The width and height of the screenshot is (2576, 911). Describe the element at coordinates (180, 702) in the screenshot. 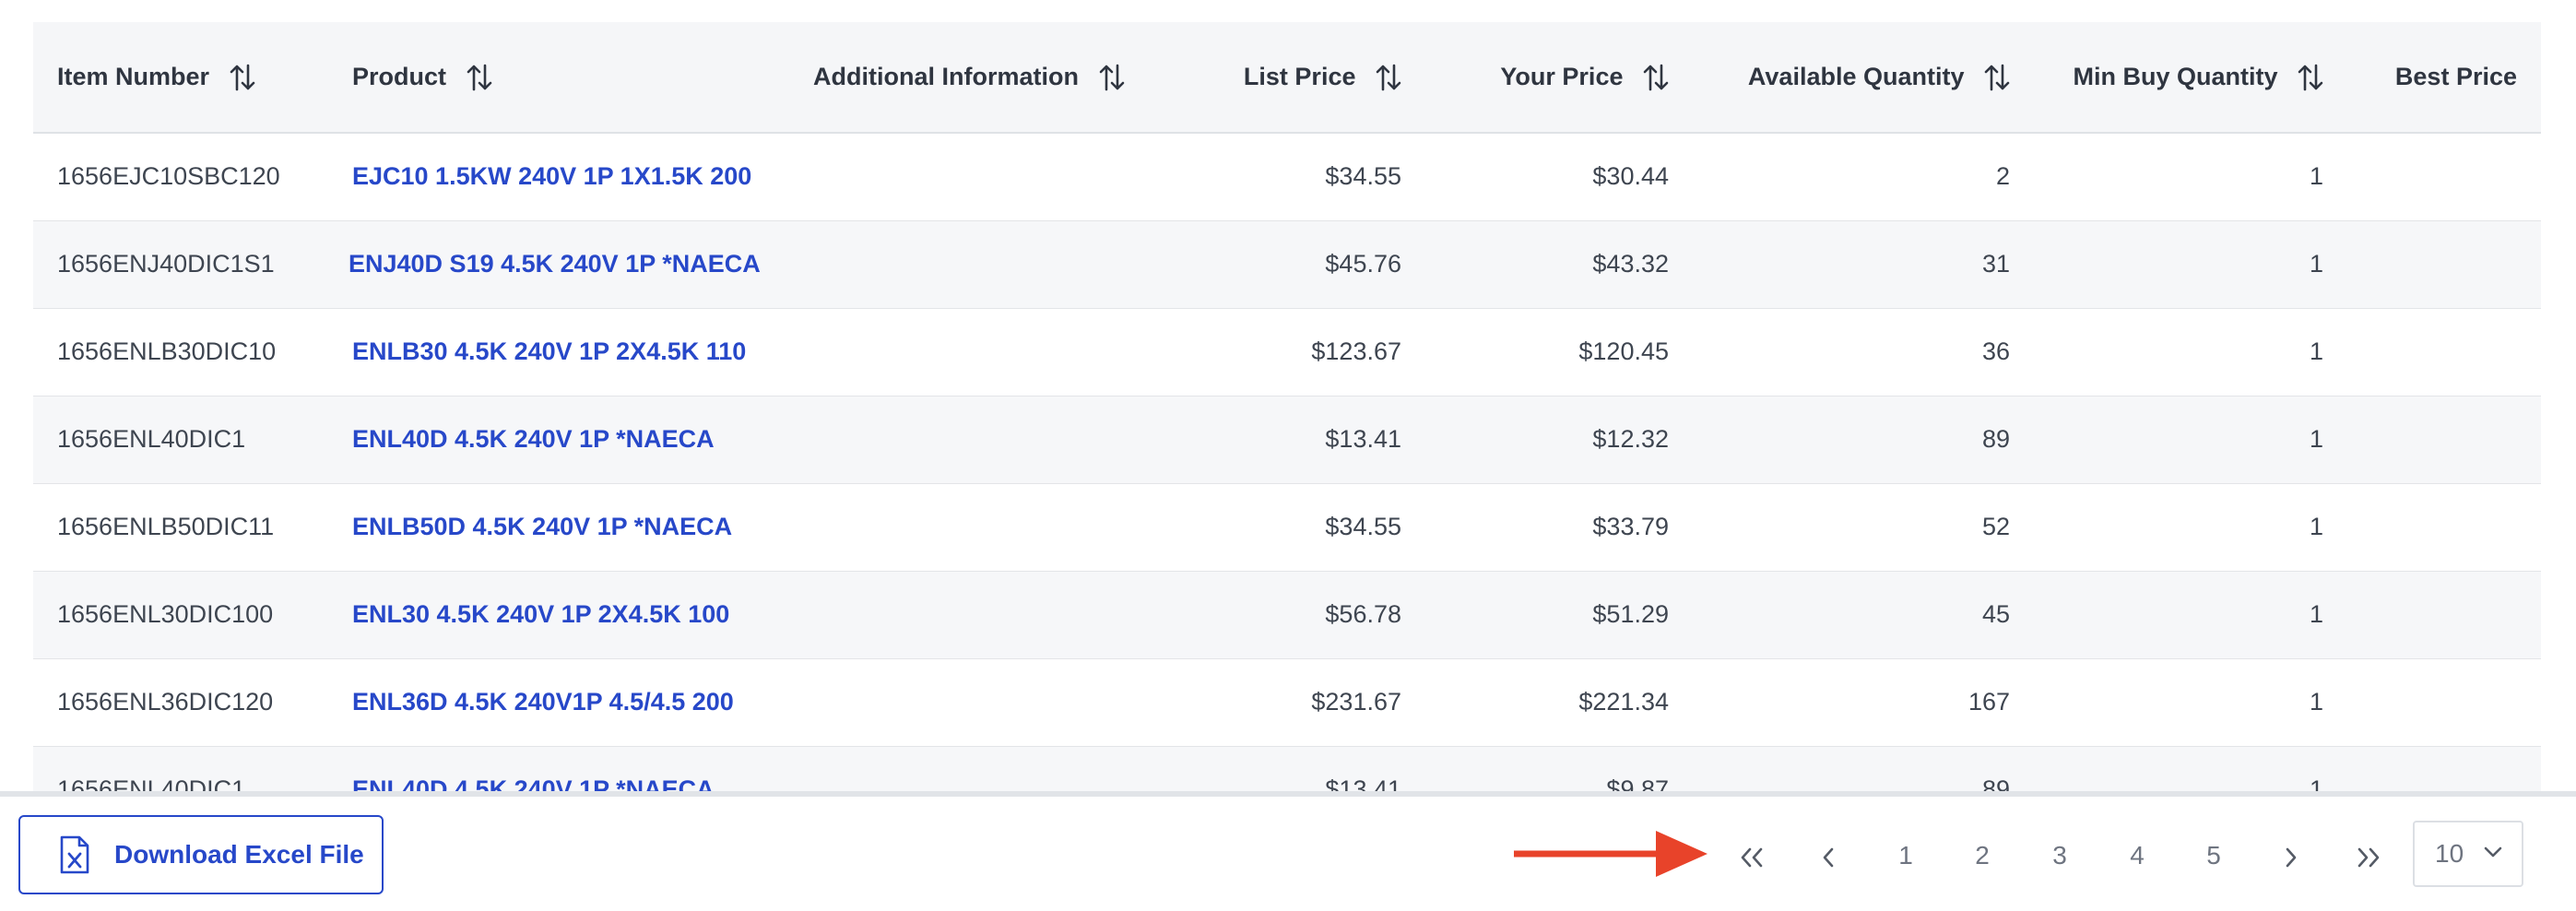

I see `item-number-cell: 1656ENL36DIC120` at that location.